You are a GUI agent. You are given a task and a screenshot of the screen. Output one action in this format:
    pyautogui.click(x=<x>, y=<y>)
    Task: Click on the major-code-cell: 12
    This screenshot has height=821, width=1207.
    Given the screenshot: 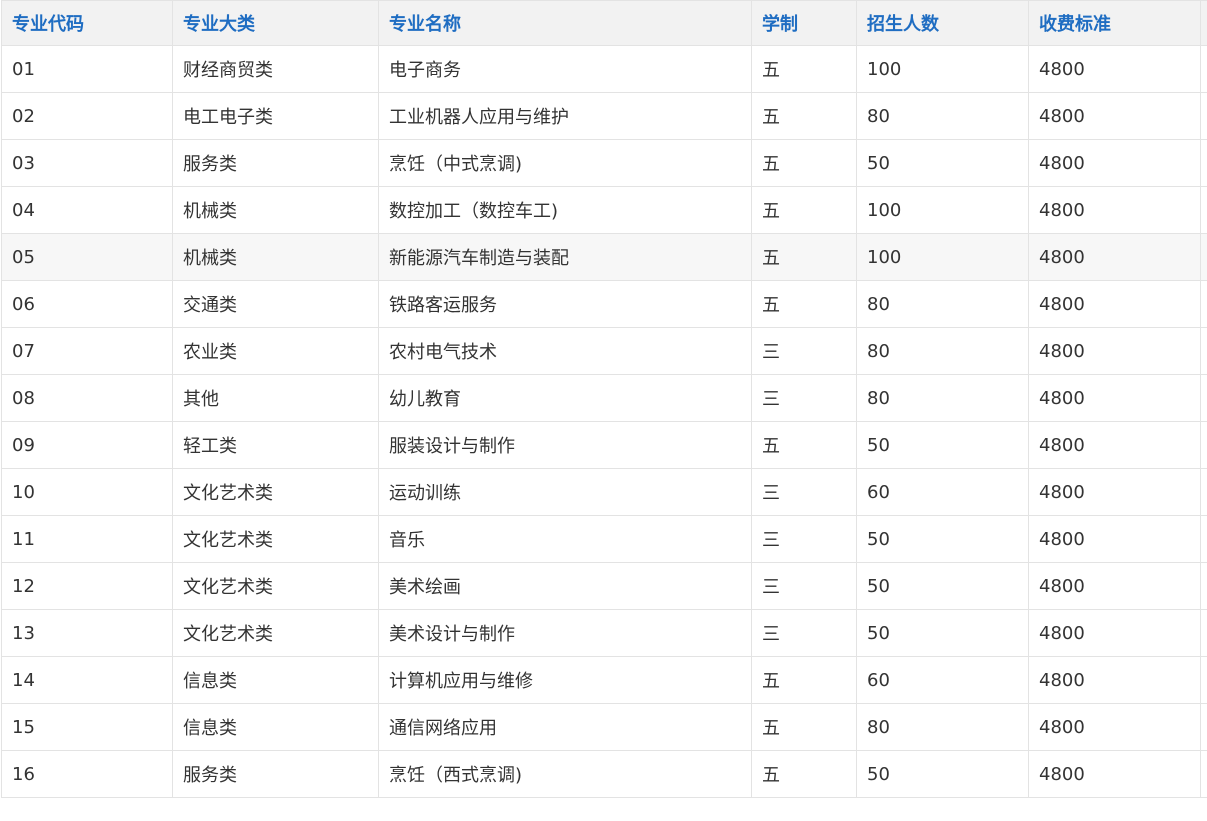 What is the action you would take?
    pyautogui.click(x=87, y=586)
    